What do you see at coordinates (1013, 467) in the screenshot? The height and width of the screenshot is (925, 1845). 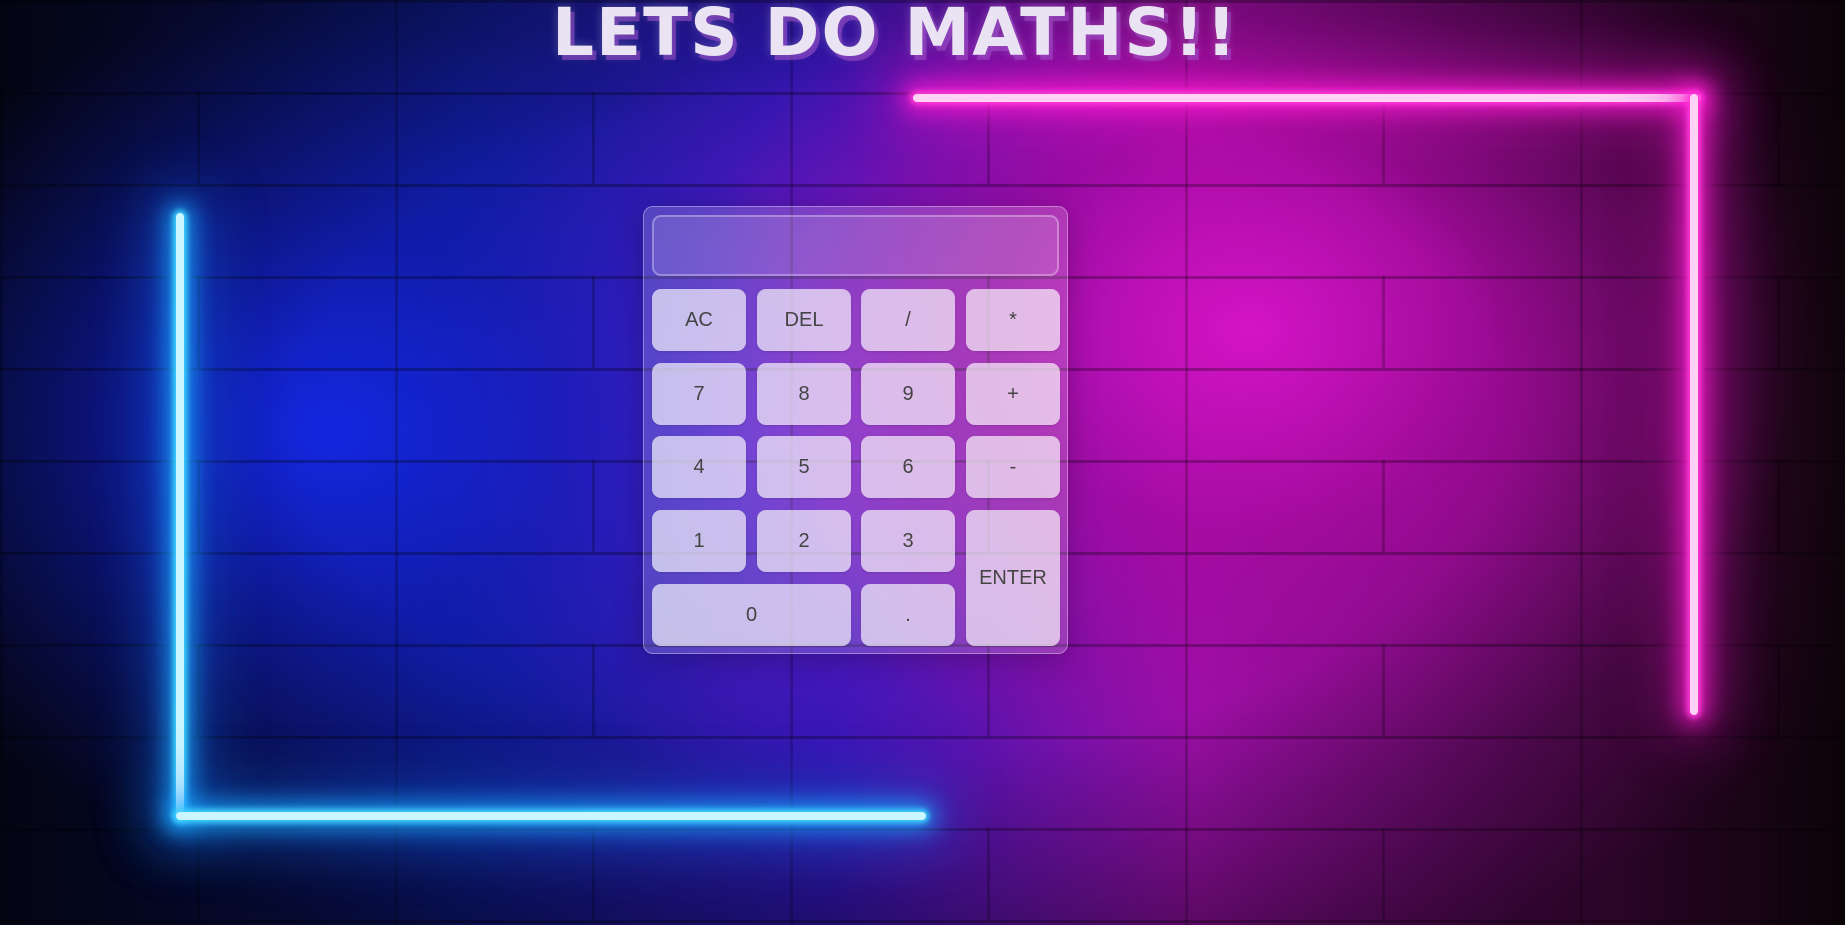 I see `minus-button: -` at bounding box center [1013, 467].